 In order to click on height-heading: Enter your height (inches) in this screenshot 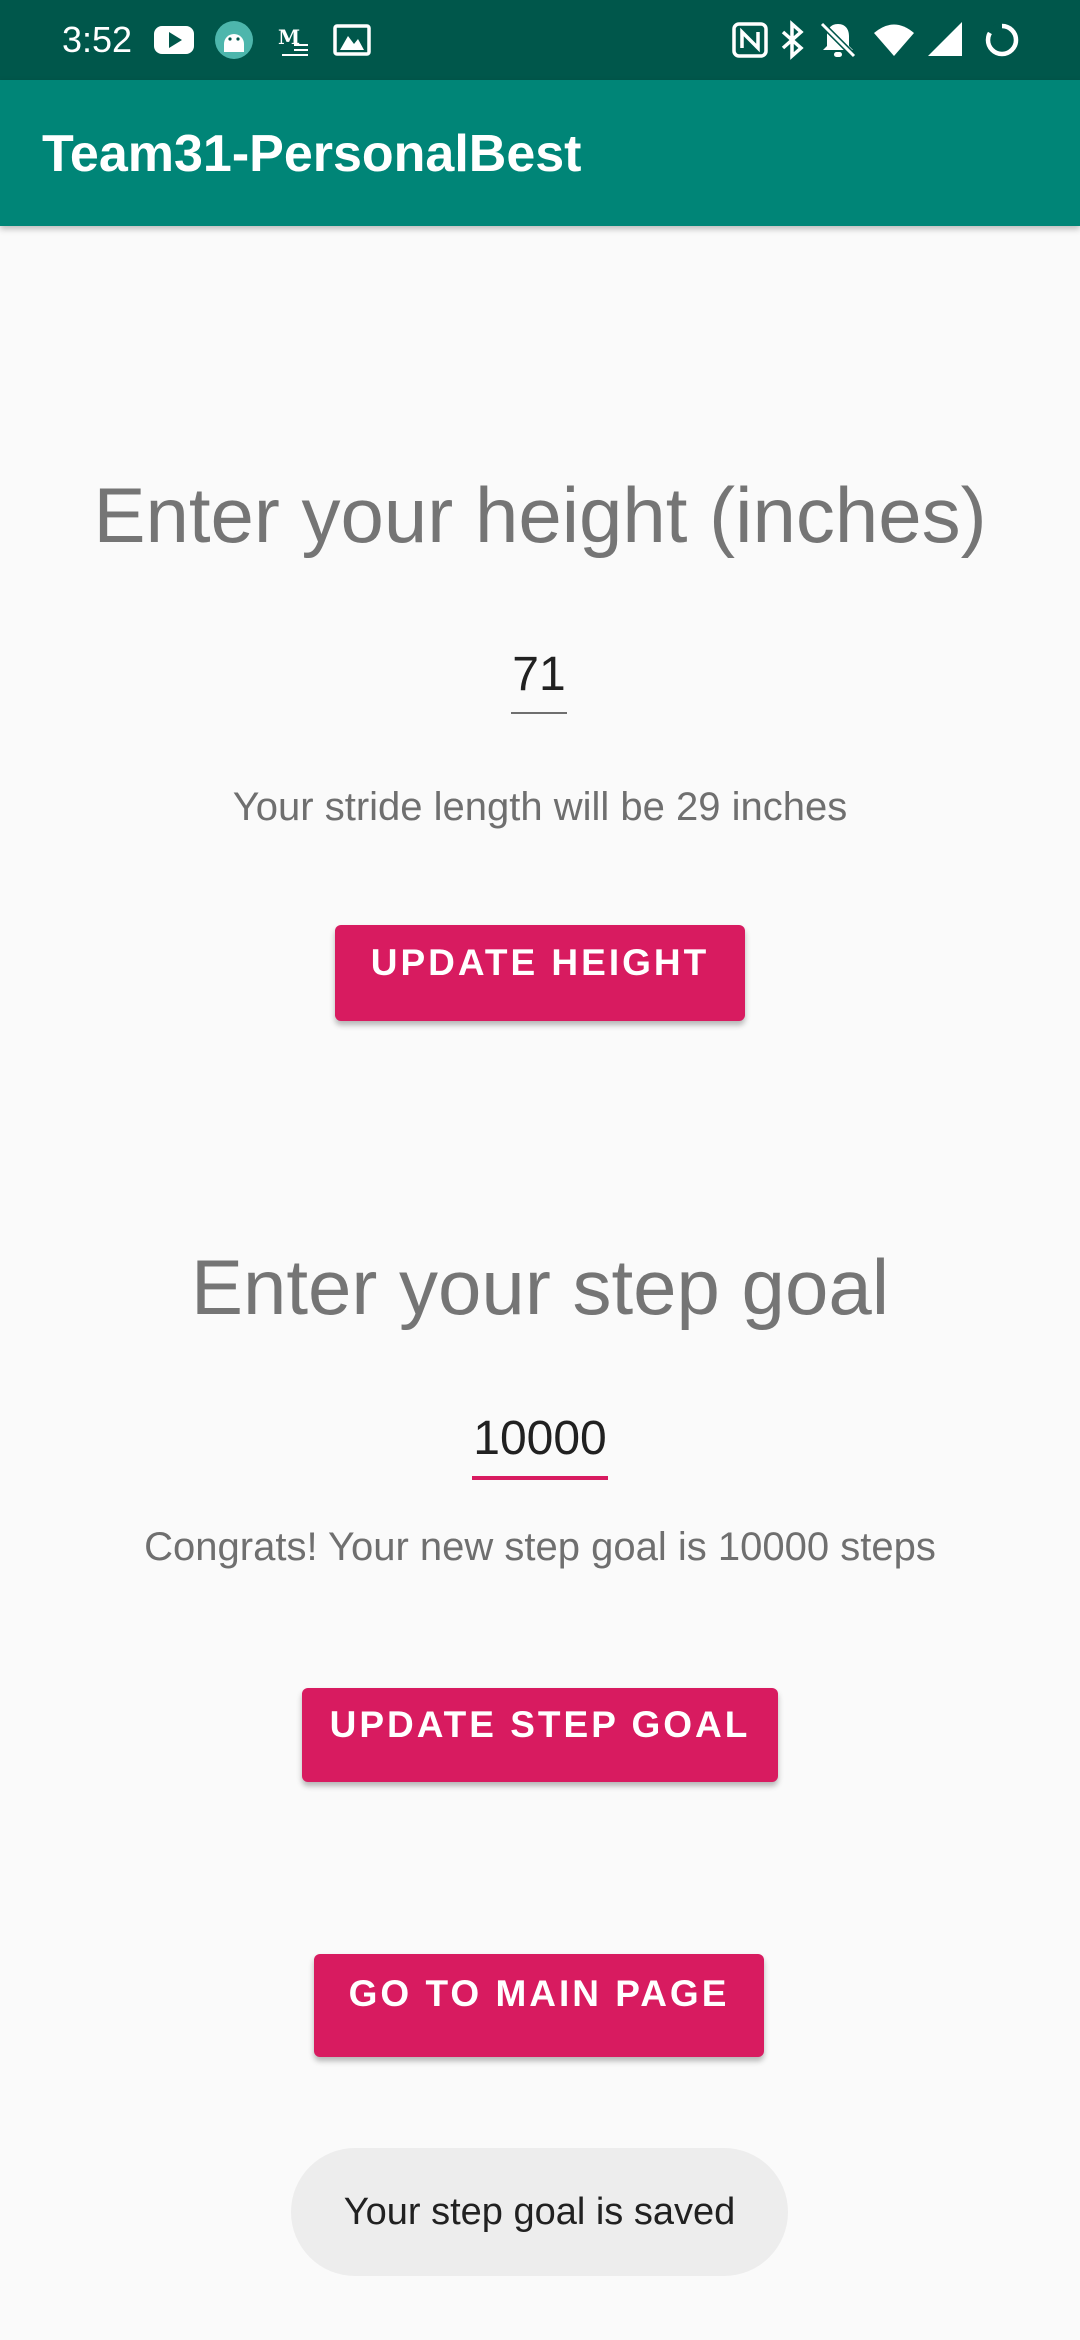, I will do `click(540, 515)`.